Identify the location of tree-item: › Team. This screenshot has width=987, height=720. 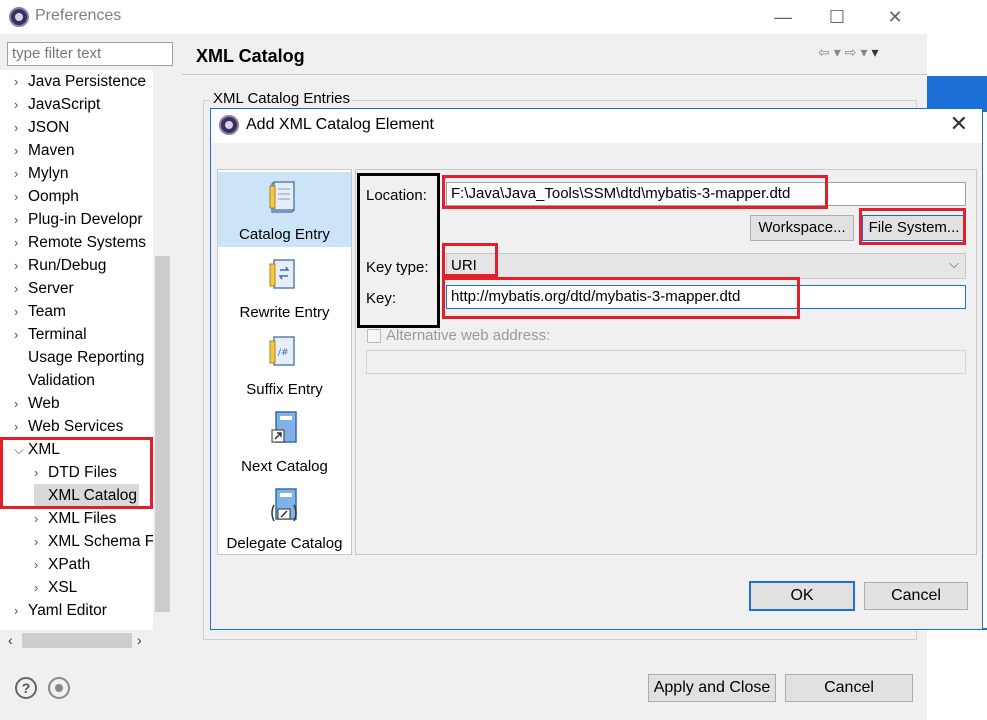
(40, 311).